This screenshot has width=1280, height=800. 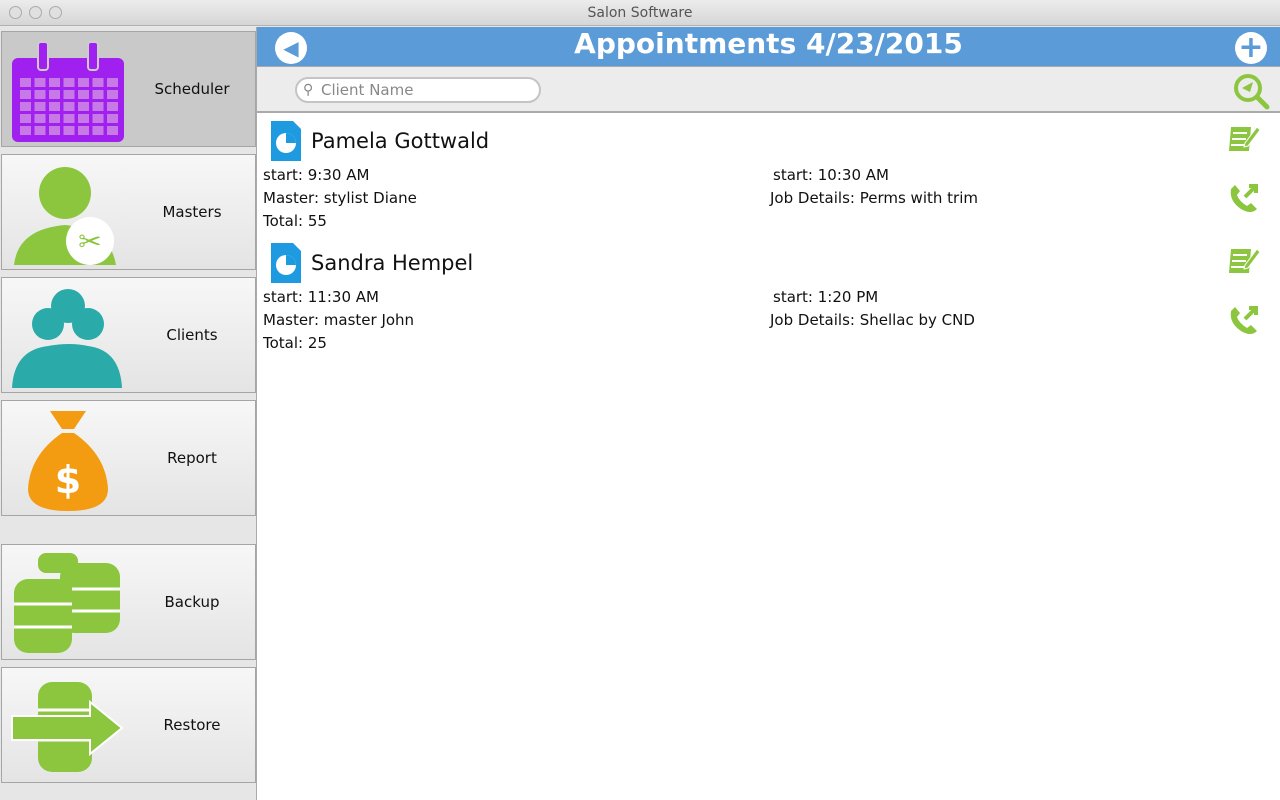 I want to click on page-title: Appointments 4/23/2015, so click(x=768, y=43).